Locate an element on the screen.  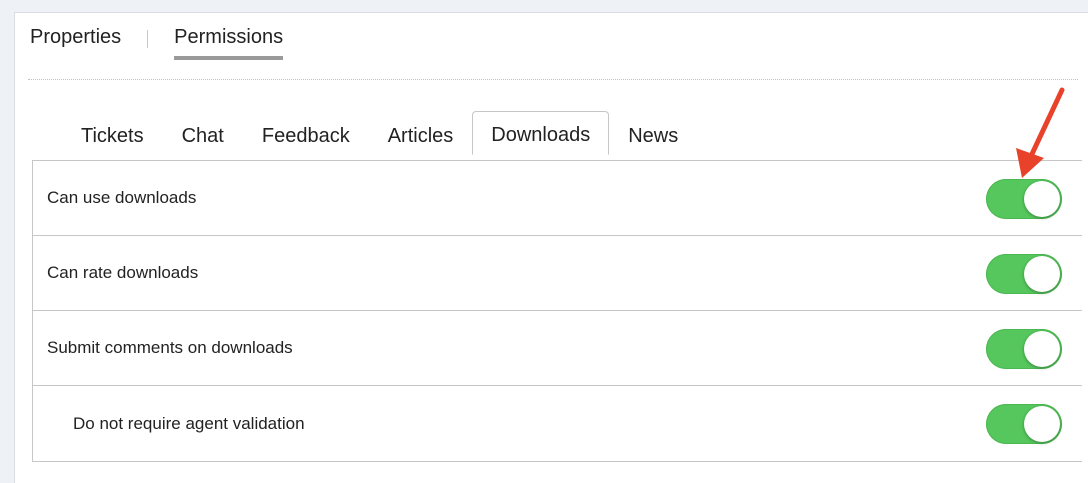
dotted-divider is located at coordinates (553, 79).